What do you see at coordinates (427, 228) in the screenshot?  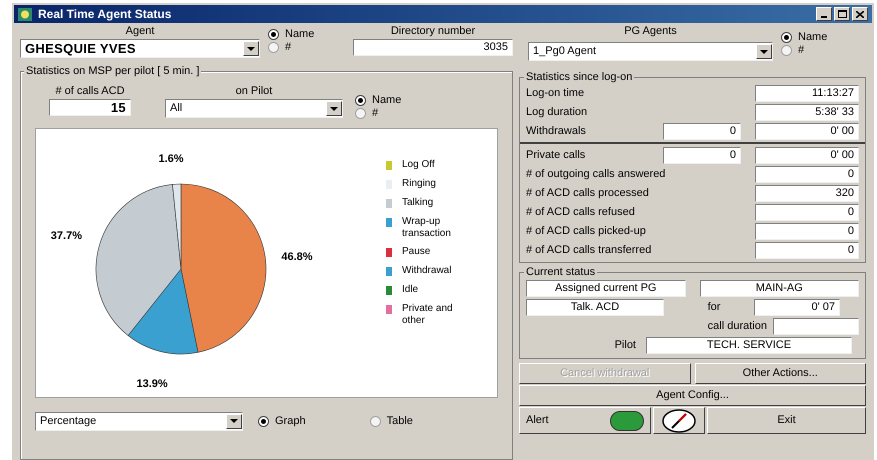 I see `legend-label: Wrap-up transaction` at bounding box center [427, 228].